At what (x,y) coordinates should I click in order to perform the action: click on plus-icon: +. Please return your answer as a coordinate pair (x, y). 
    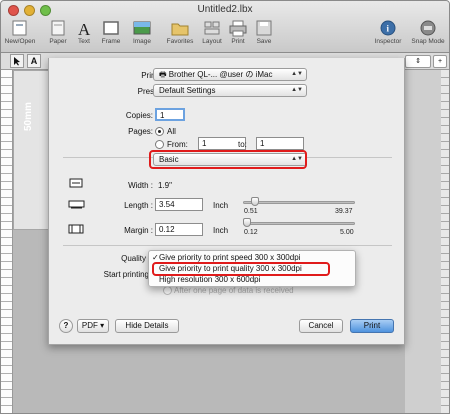
    Looking at the image, I should click on (440, 61).